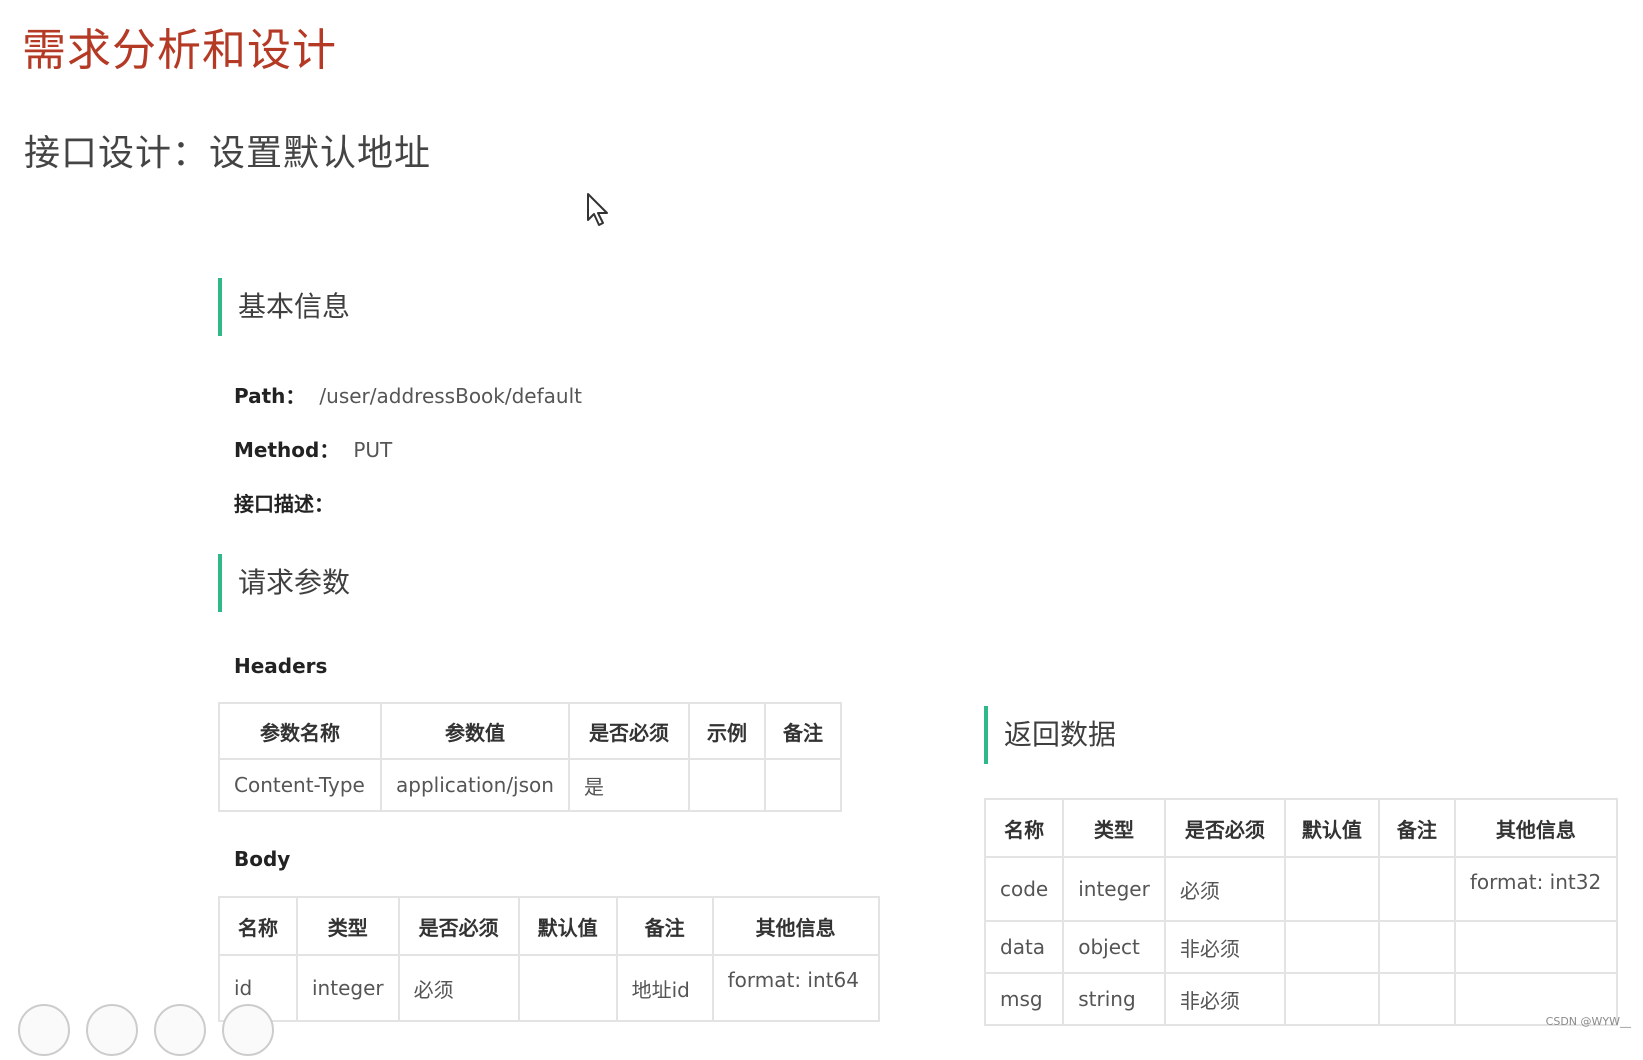  Describe the element at coordinates (1050, 735) in the screenshot. I see `response-data-heading: 返回数据` at that location.